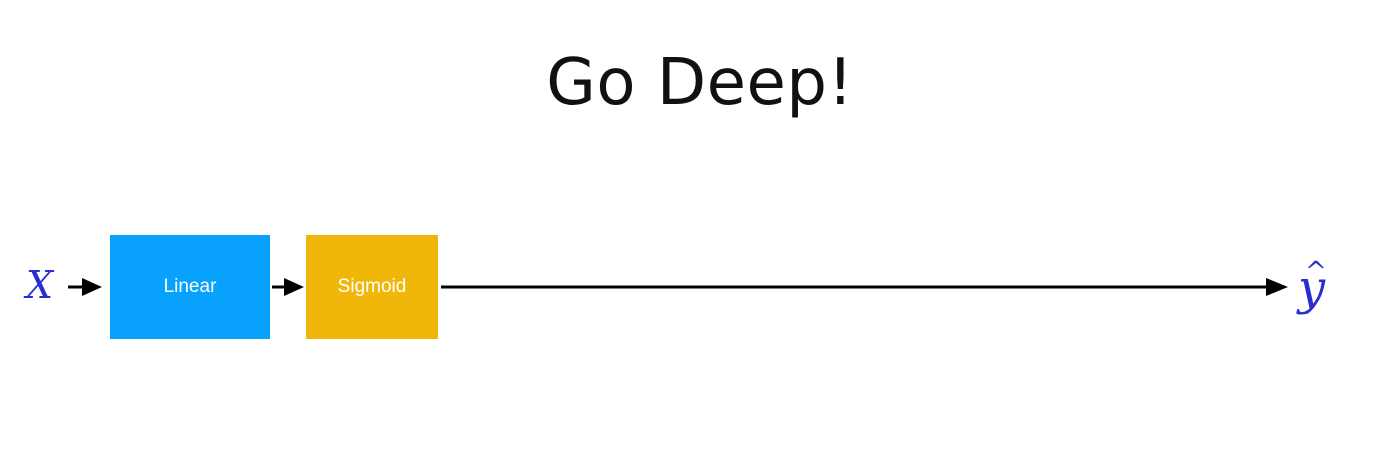  Describe the element at coordinates (288, 287) in the screenshot. I see `arrow-linear-to-sigmoid` at that location.